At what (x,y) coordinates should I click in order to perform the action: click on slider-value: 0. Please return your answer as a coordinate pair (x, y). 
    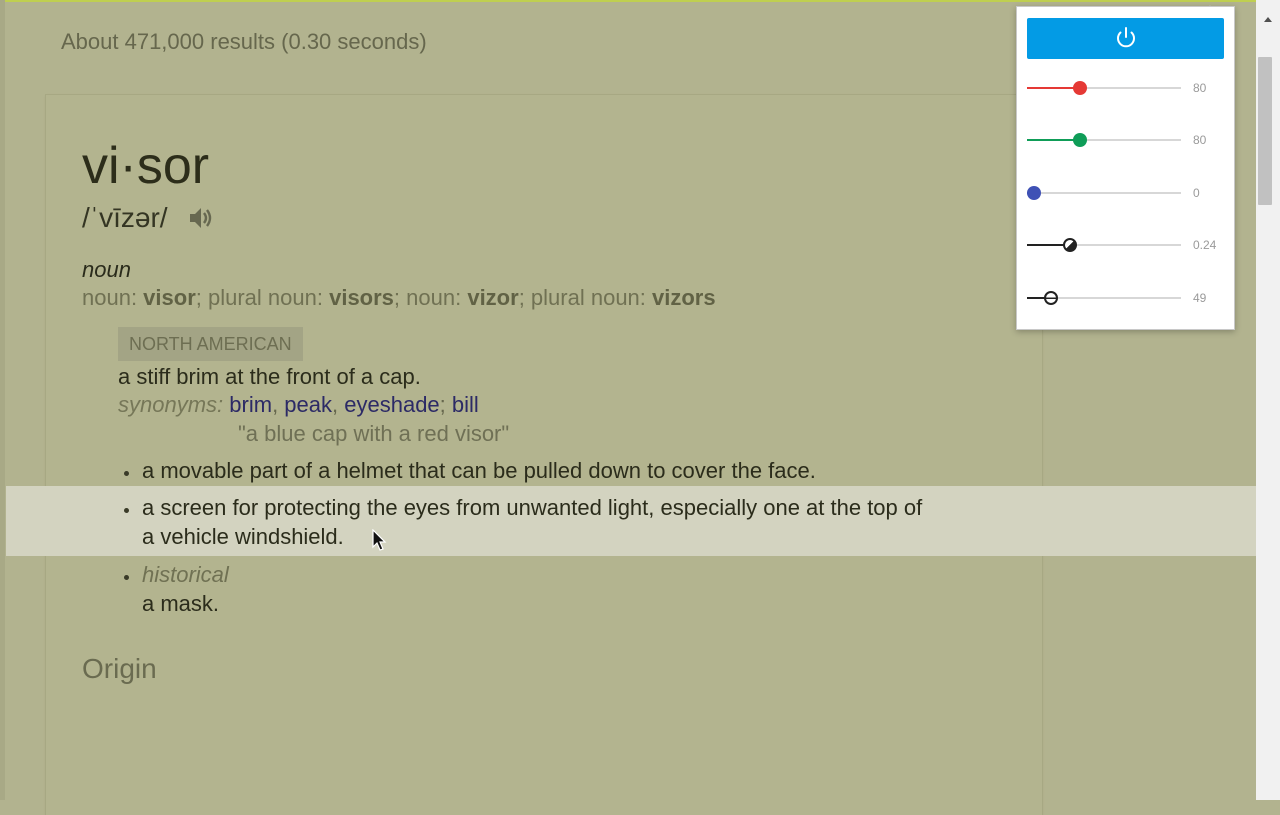
    Looking at the image, I should click on (1196, 193).